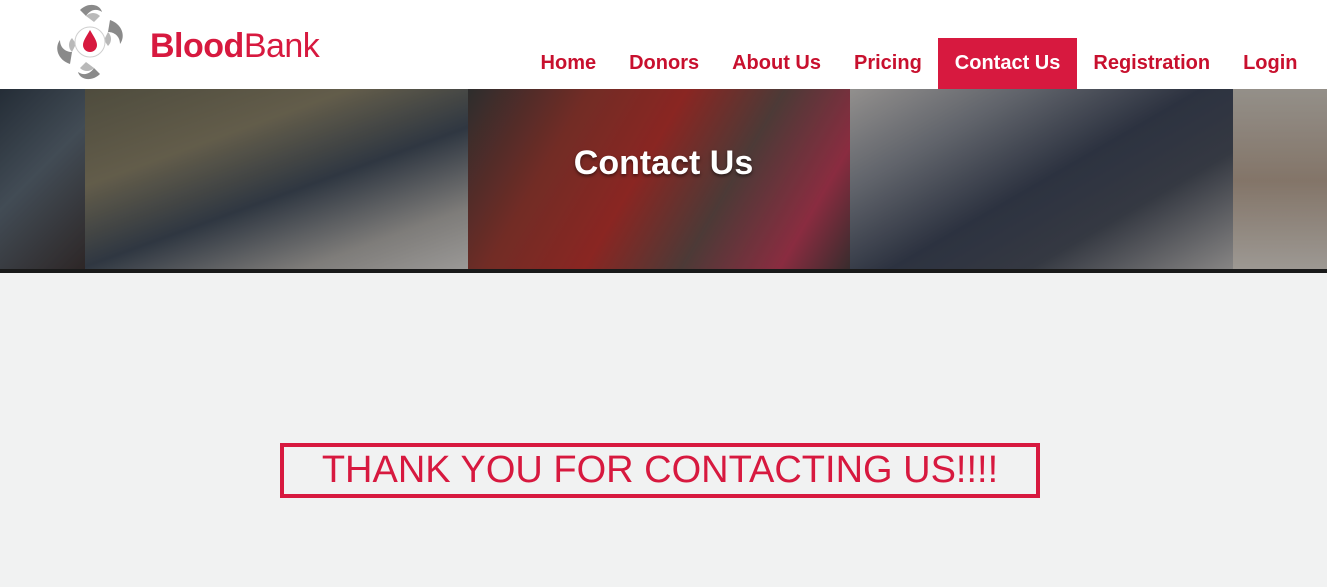  What do you see at coordinates (1152, 63) in the screenshot?
I see `nav-registration: Registration` at bounding box center [1152, 63].